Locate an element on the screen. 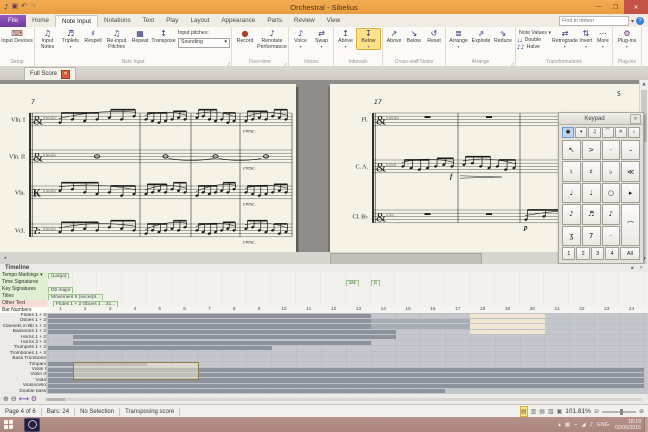 The width and height of the screenshot is (648, 432). timeline-zoom-out-icon: ⊖ is located at coordinates (14, 399).